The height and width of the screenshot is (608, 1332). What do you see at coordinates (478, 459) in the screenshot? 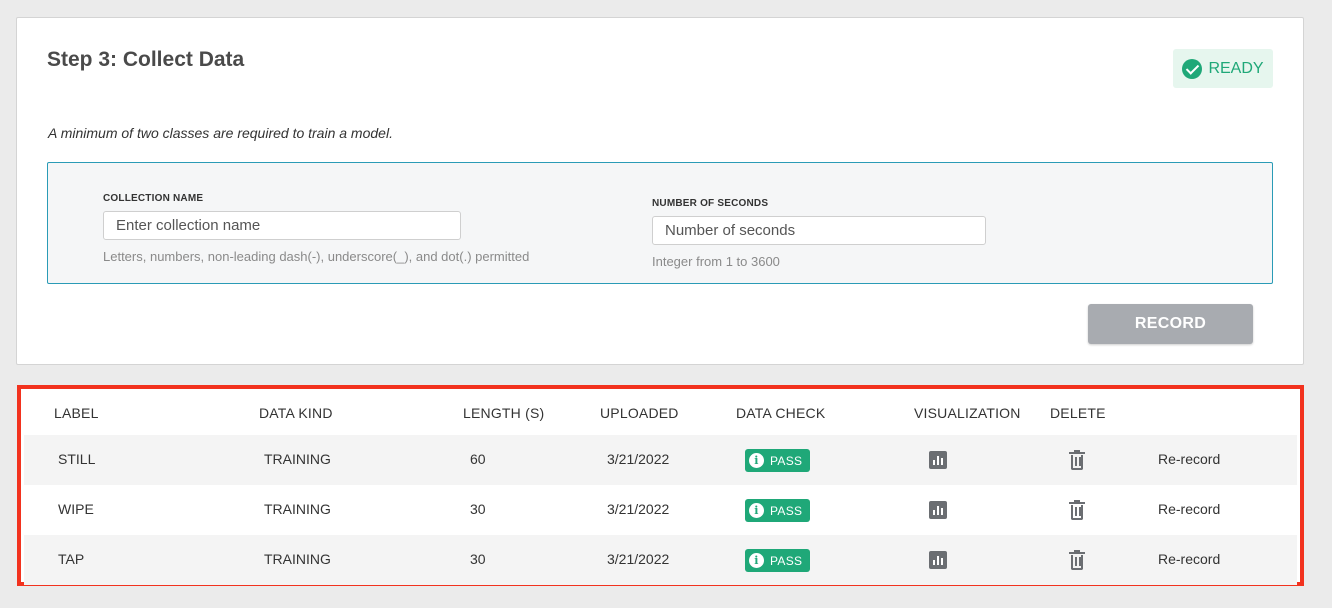
I see `row-length: 60` at bounding box center [478, 459].